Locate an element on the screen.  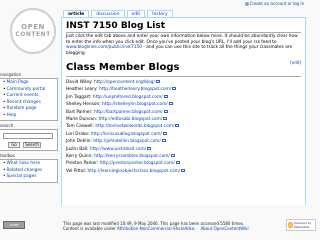
logo-line2: CONTENT is located at coordinates (33, 34).